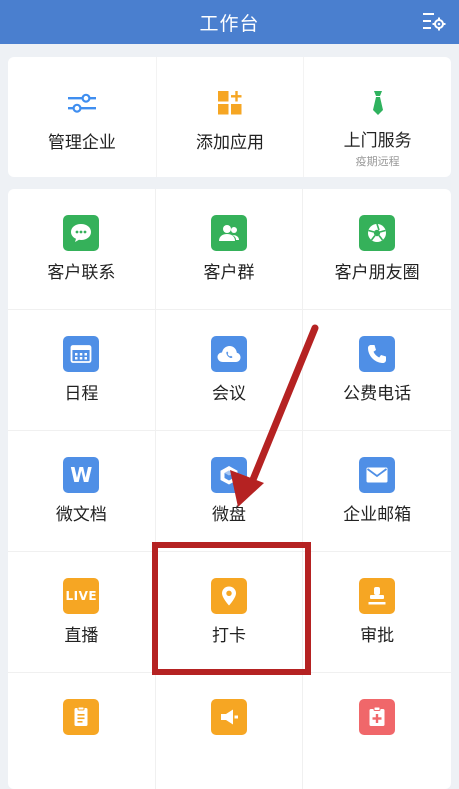 This screenshot has width=459, height=789. I want to click on announcement-tile, so click(230, 731).